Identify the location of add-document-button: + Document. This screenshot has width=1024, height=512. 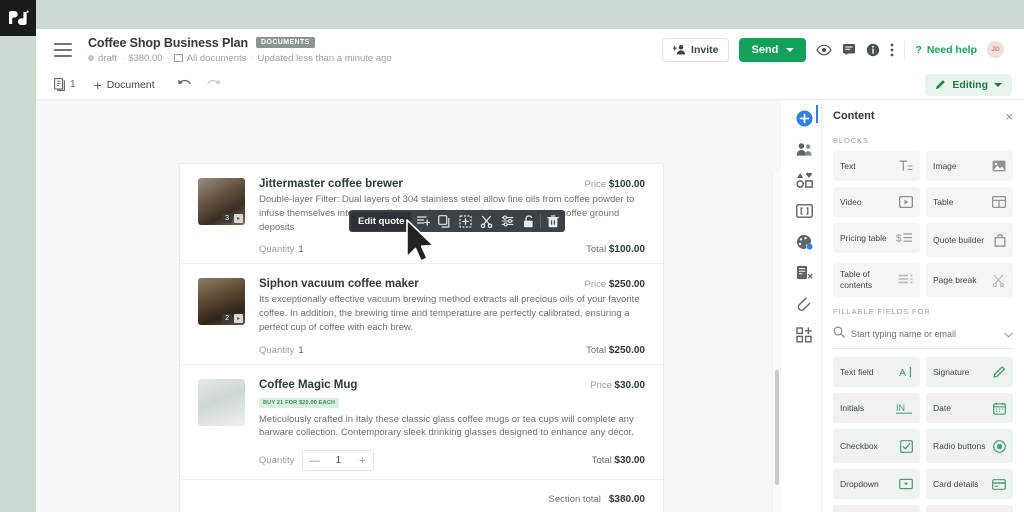
(124, 85).